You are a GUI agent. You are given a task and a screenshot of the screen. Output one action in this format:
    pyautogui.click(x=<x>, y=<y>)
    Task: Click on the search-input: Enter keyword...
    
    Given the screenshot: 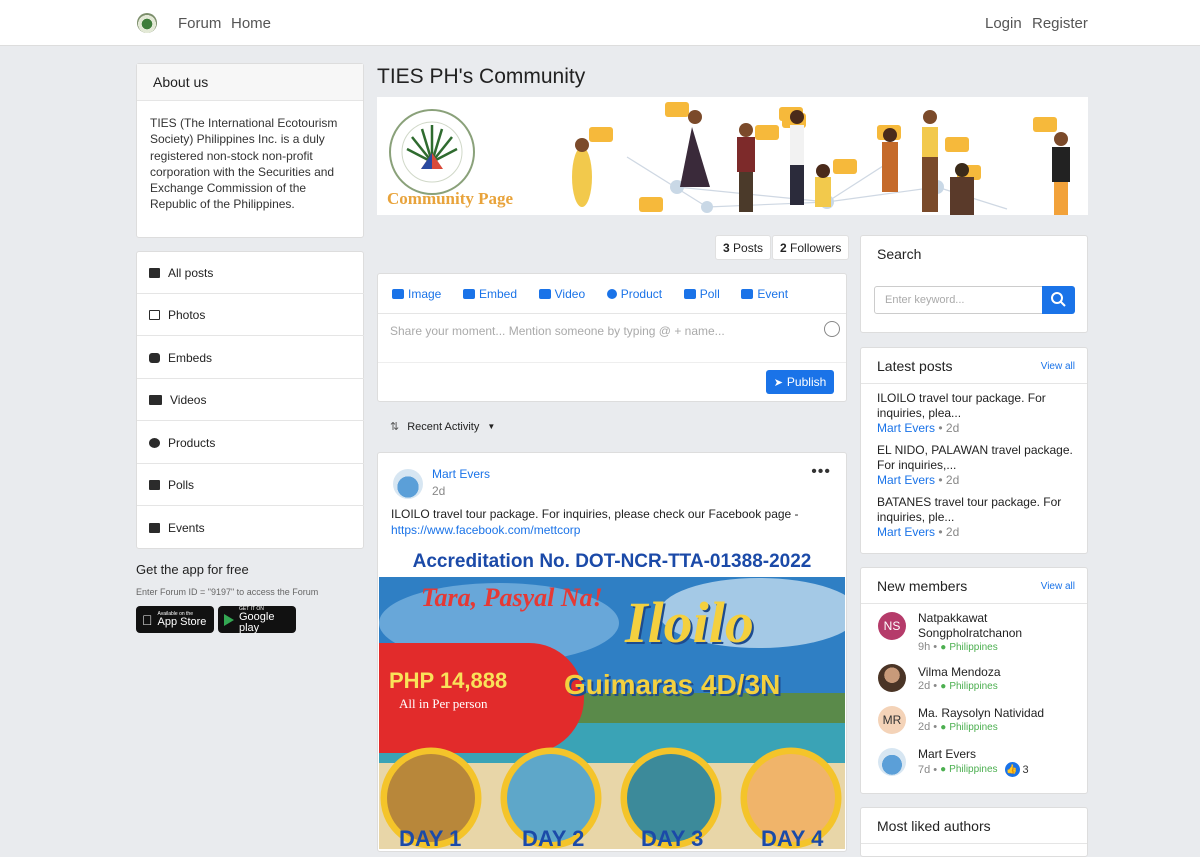 What is the action you would take?
    pyautogui.click(x=959, y=300)
    